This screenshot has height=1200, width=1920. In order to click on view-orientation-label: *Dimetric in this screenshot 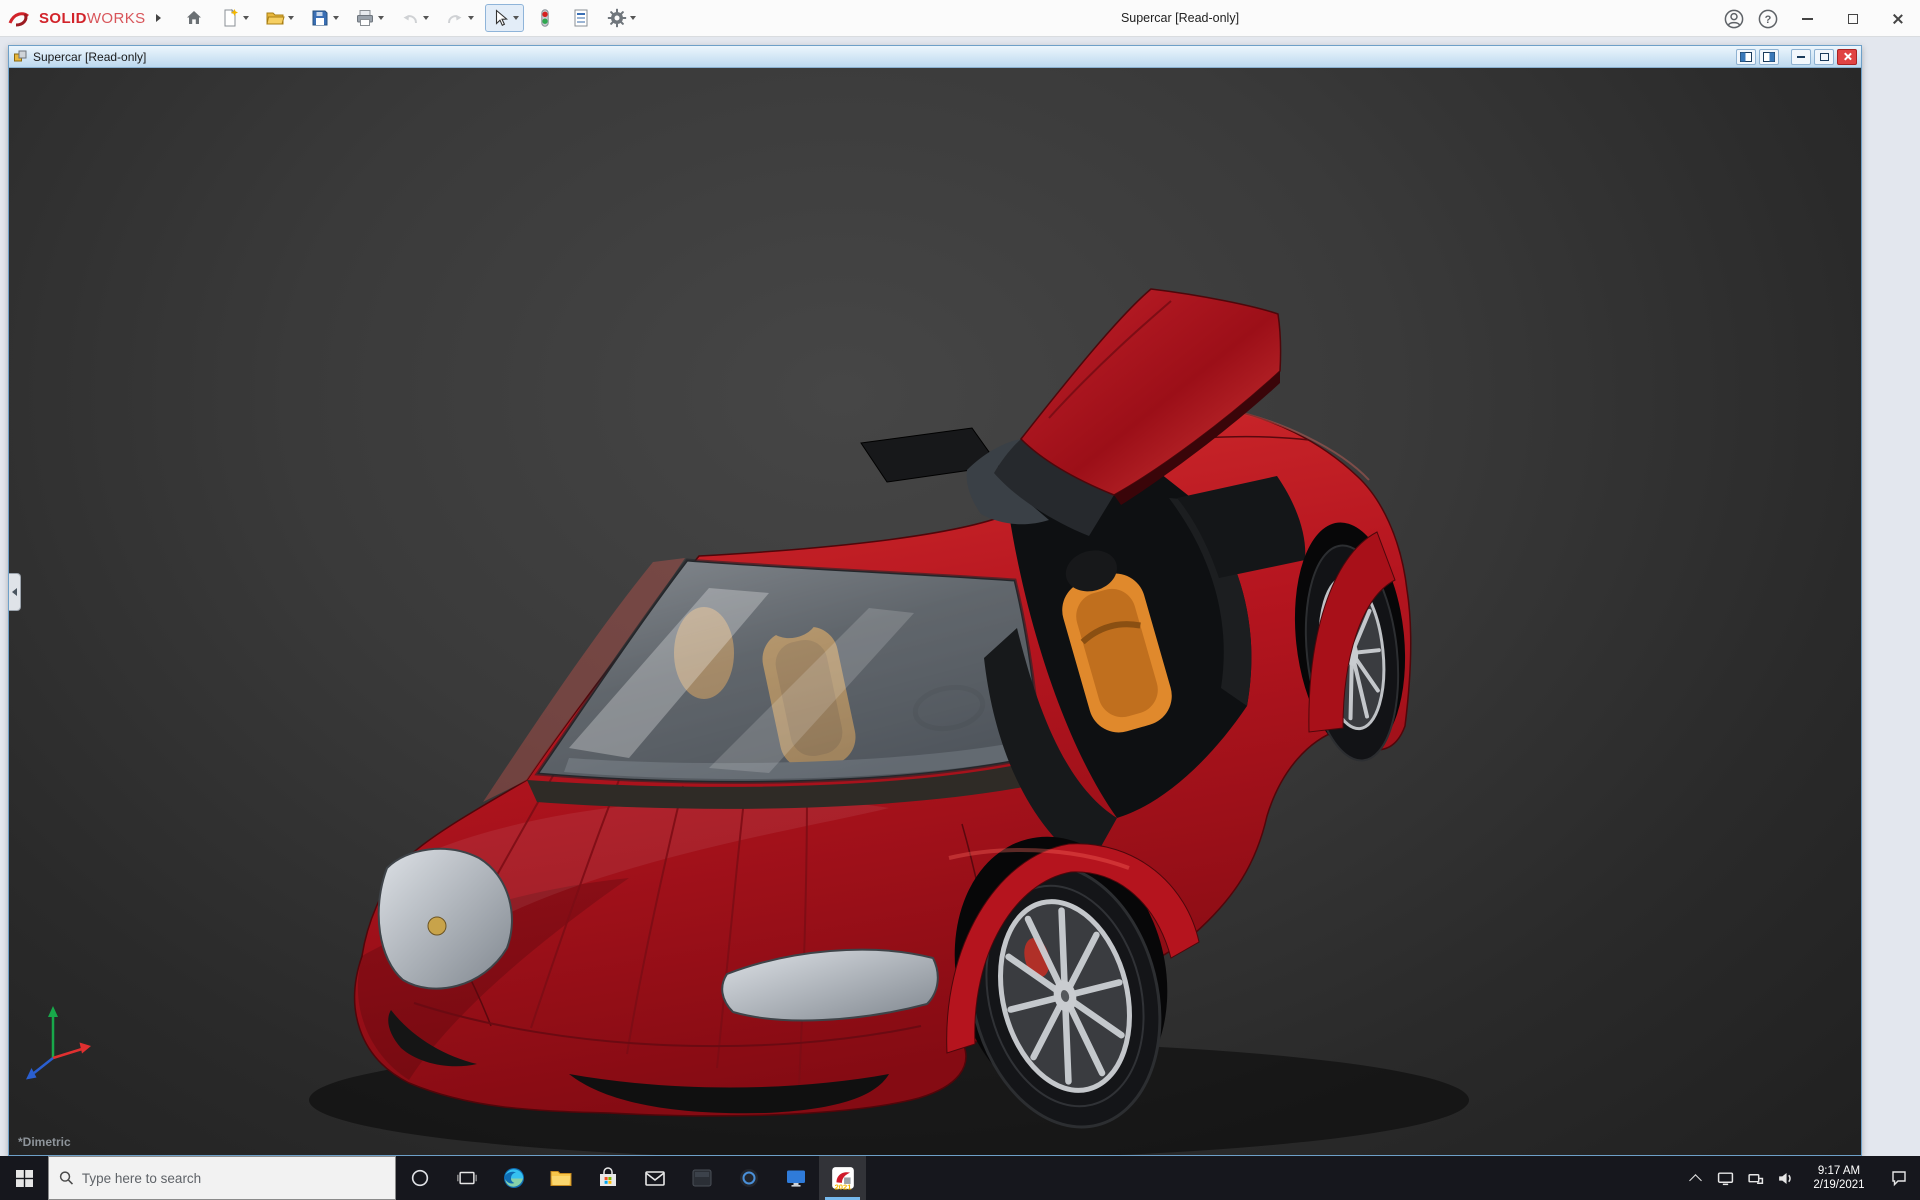, I will do `click(44, 1142)`.